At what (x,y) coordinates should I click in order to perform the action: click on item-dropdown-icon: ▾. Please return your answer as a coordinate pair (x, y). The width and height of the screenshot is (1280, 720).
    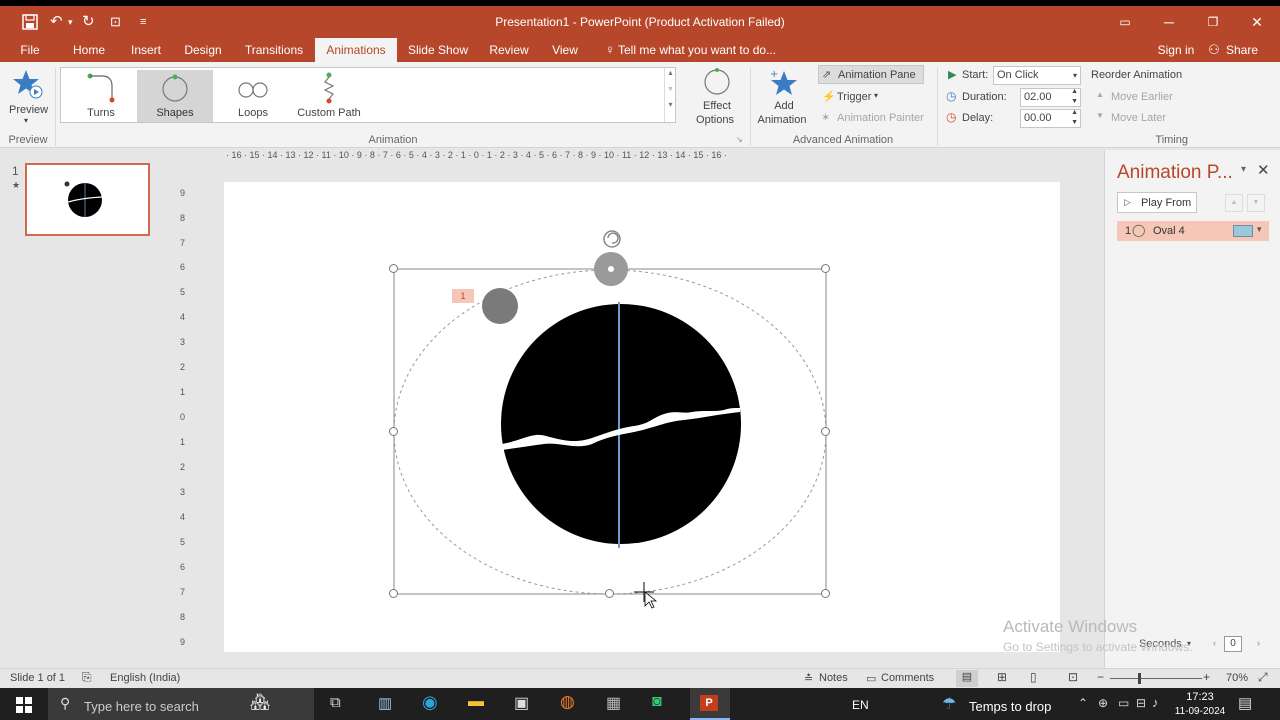
    Looking at the image, I should click on (1259, 229).